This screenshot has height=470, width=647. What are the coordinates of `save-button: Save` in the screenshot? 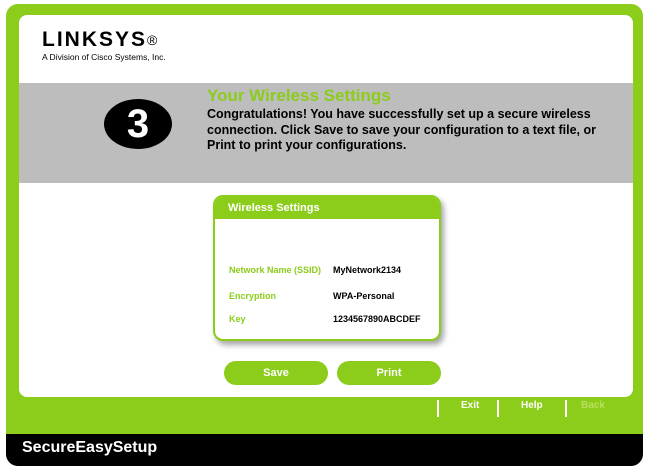 It's located at (276, 373).